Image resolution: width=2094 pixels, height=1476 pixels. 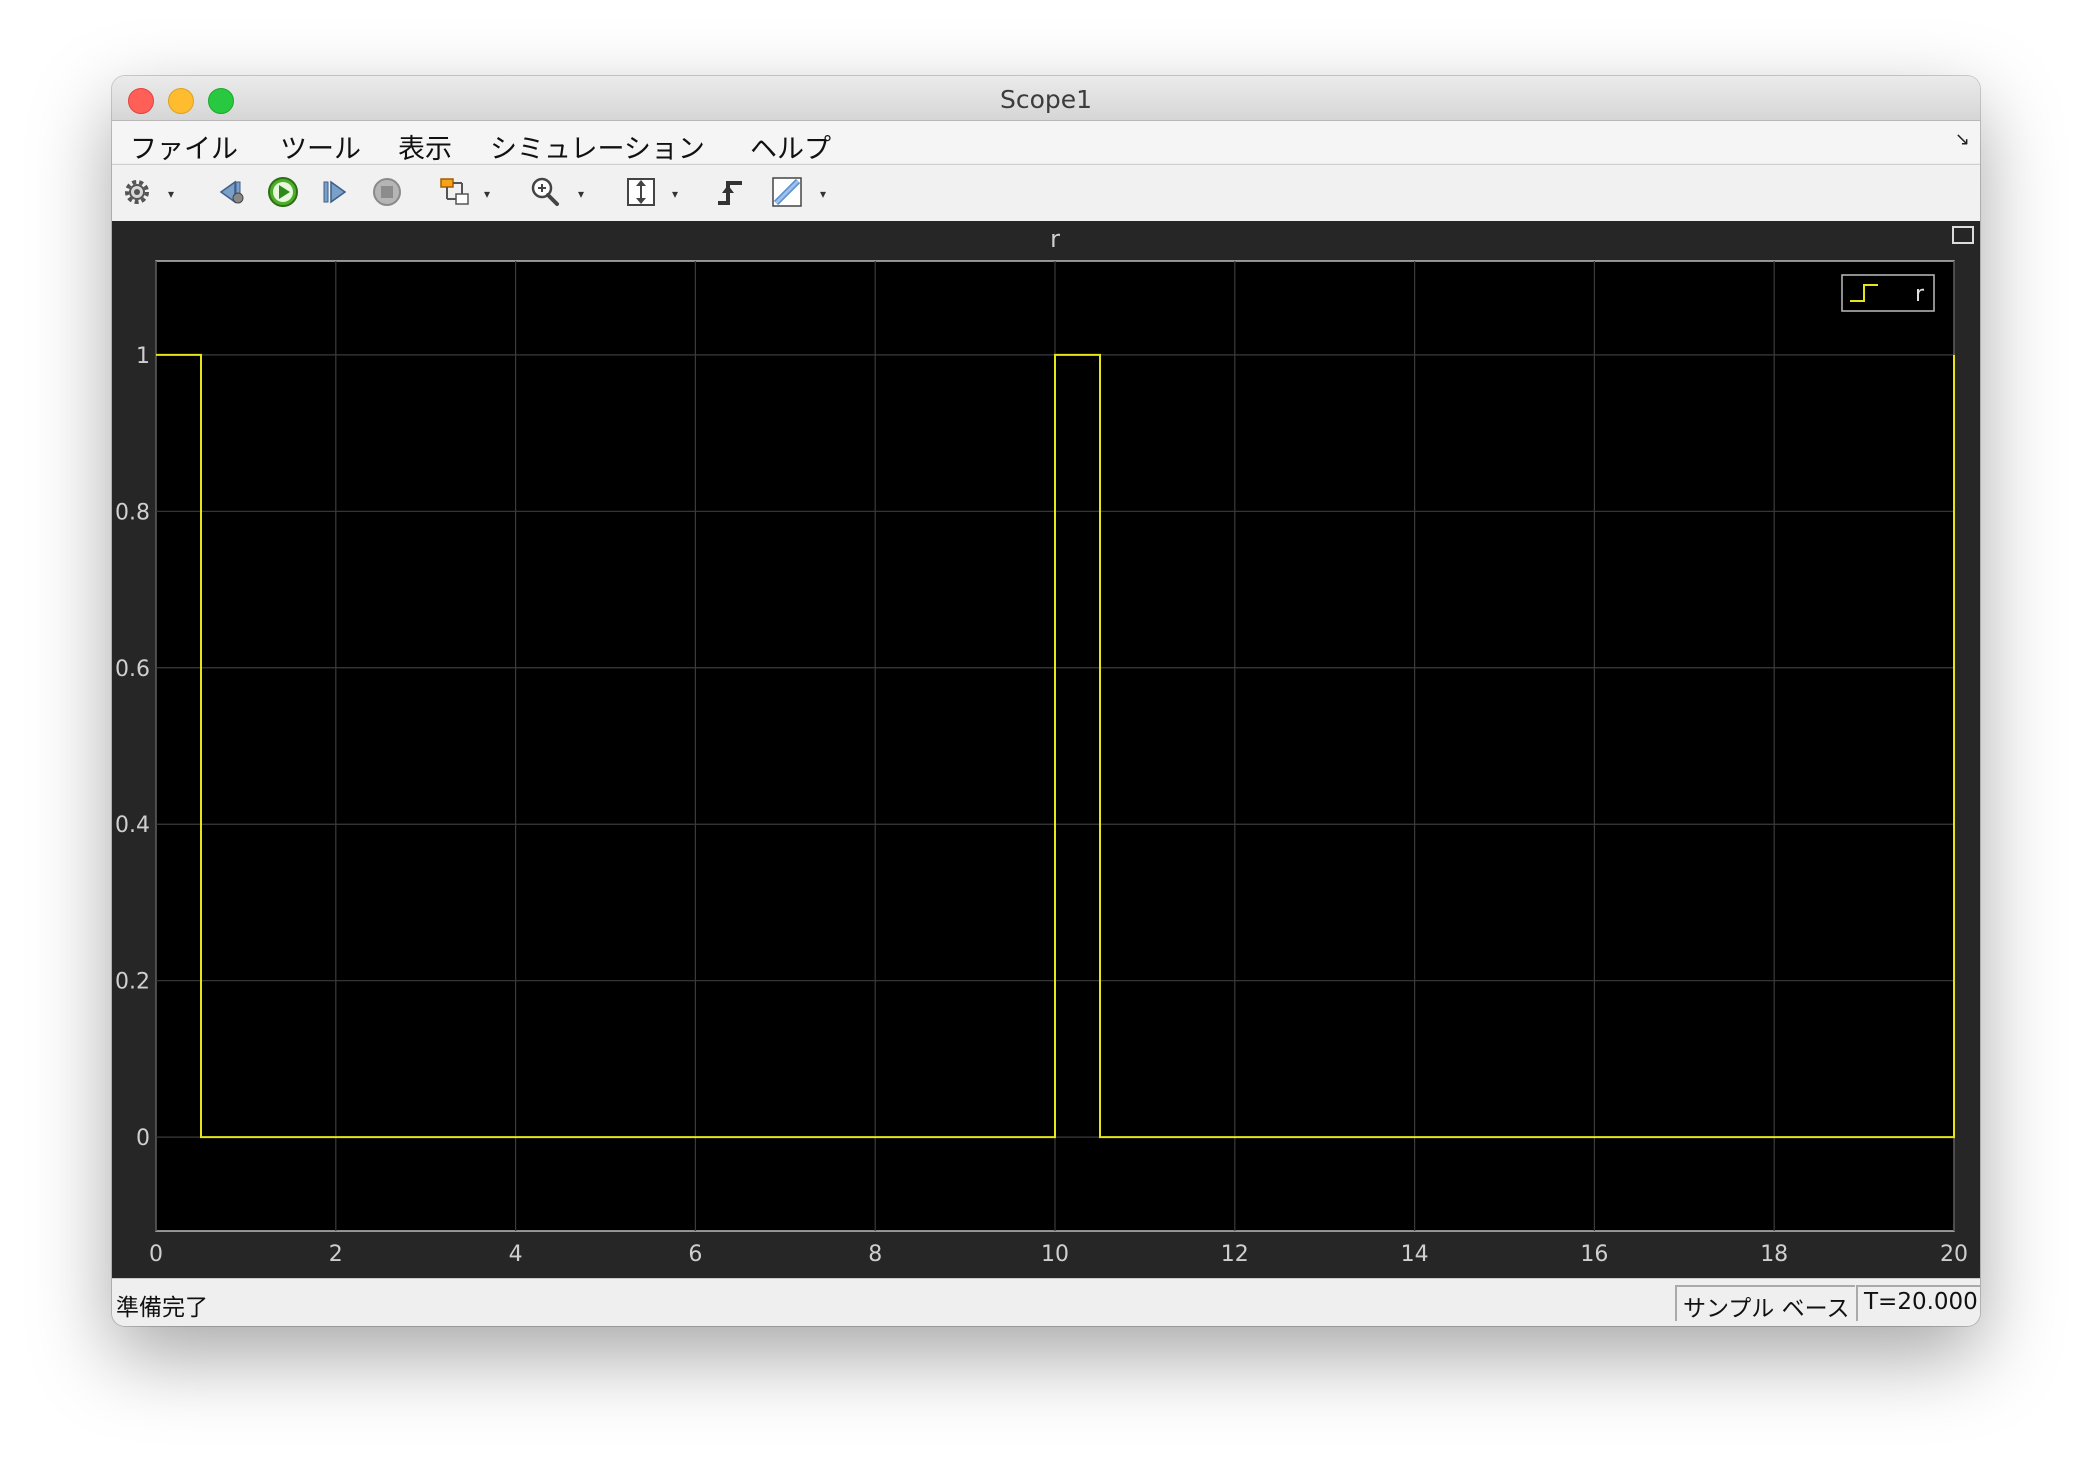 What do you see at coordinates (455, 192) in the screenshot?
I see `block-diagram-icon` at bounding box center [455, 192].